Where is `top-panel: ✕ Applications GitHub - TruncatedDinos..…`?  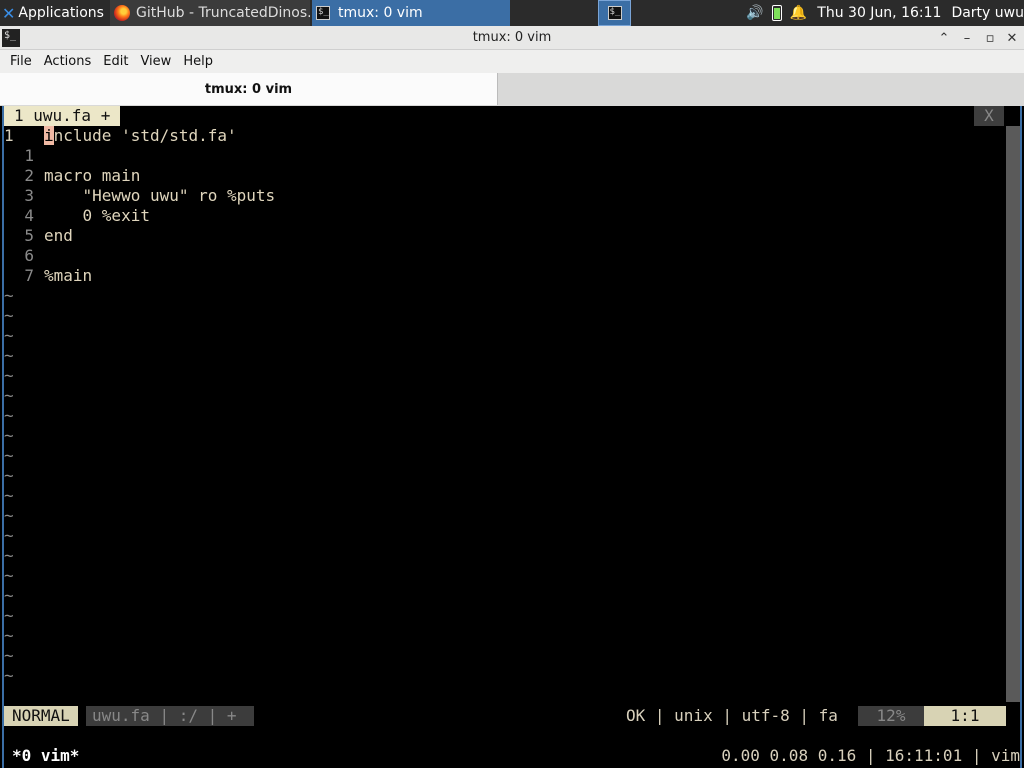
top-panel: ✕ Applications GitHub - TruncatedDinos..… is located at coordinates (512, 13).